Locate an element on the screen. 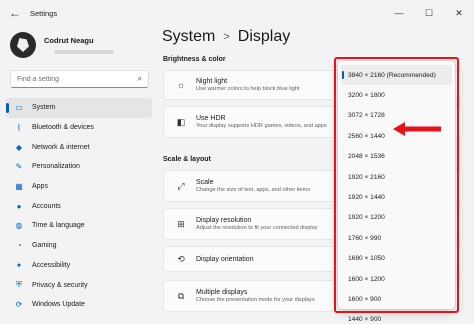  breadcrumb-parent: System is located at coordinates (188, 37).